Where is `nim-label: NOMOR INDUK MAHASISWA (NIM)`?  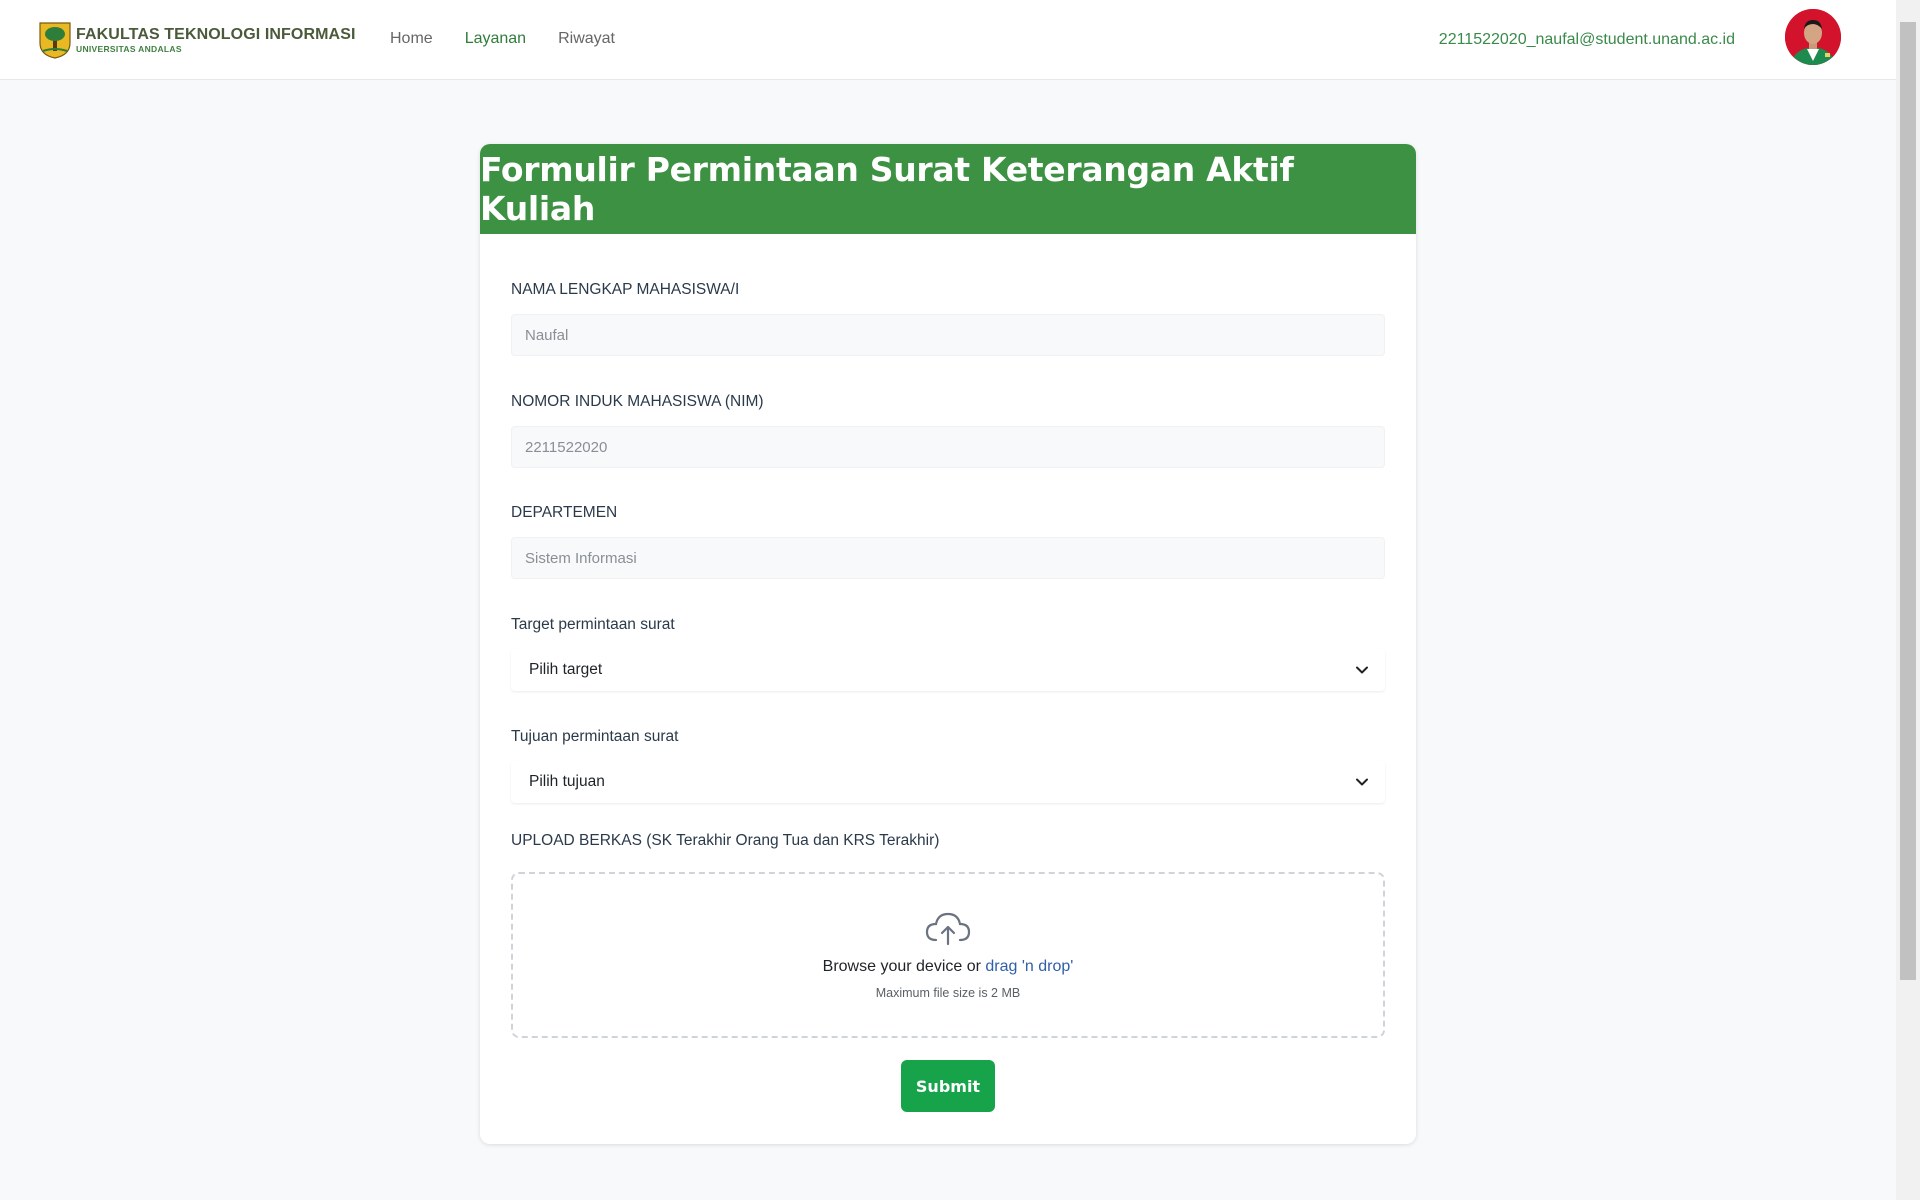 nim-label: NOMOR INDUK MAHASISWA (NIM) is located at coordinates (637, 401).